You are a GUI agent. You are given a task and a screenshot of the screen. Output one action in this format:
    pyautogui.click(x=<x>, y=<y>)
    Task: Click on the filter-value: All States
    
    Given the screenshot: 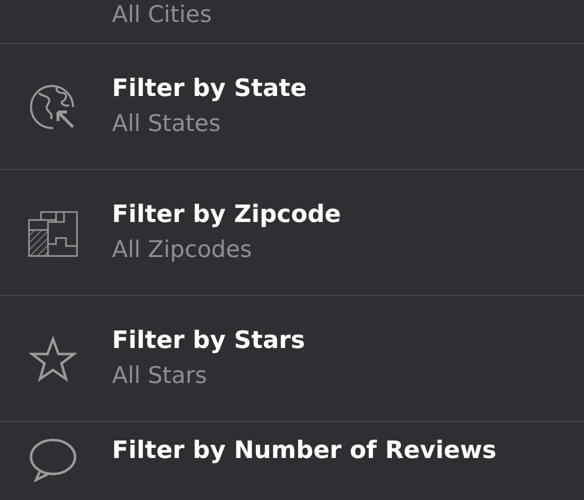 What is the action you would take?
    pyautogui.click(x=167, y=125)
    